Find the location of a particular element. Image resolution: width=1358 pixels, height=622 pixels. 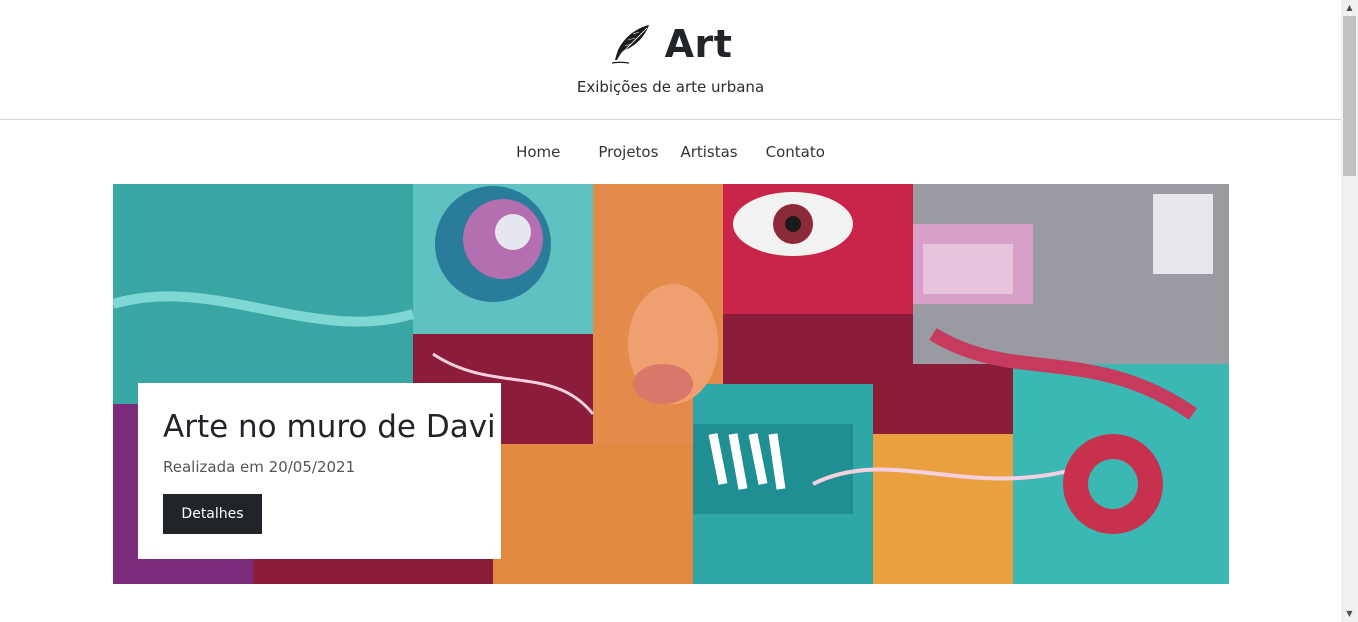

nav-contato: Contato is located at coordinates (795, 152).